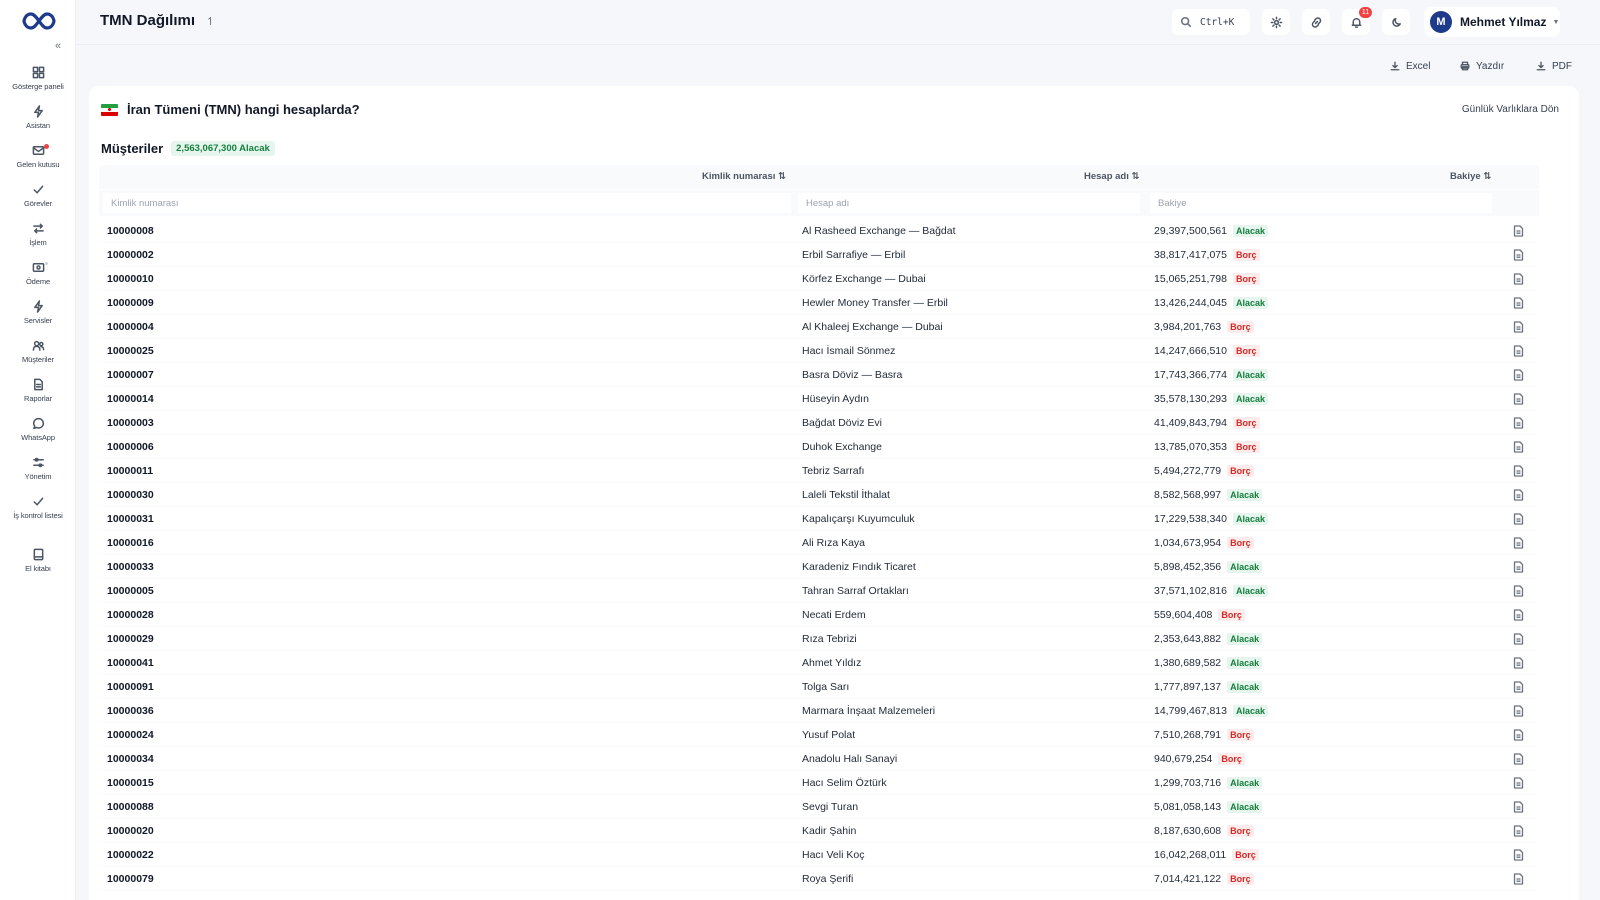  I want to click on table-row: 10000041 Ahmet Yıldız 1,380,689,582 Alacak, so click(819, 663).